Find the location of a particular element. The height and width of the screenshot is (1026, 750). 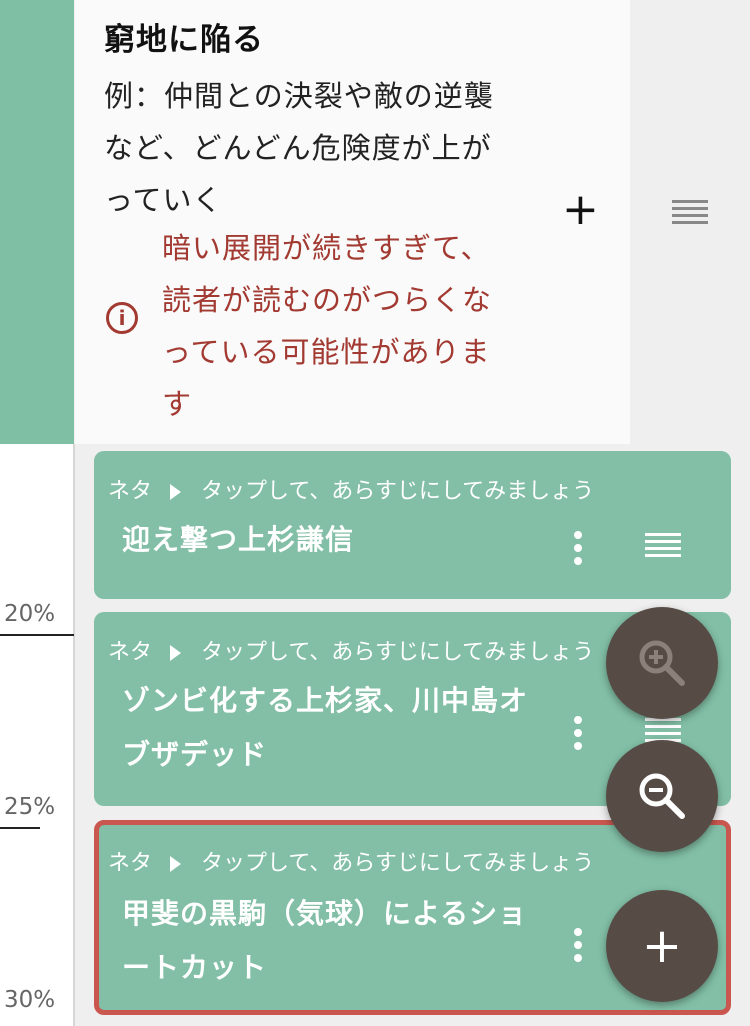

zoom-in-button is located at coordinates (662, 663).